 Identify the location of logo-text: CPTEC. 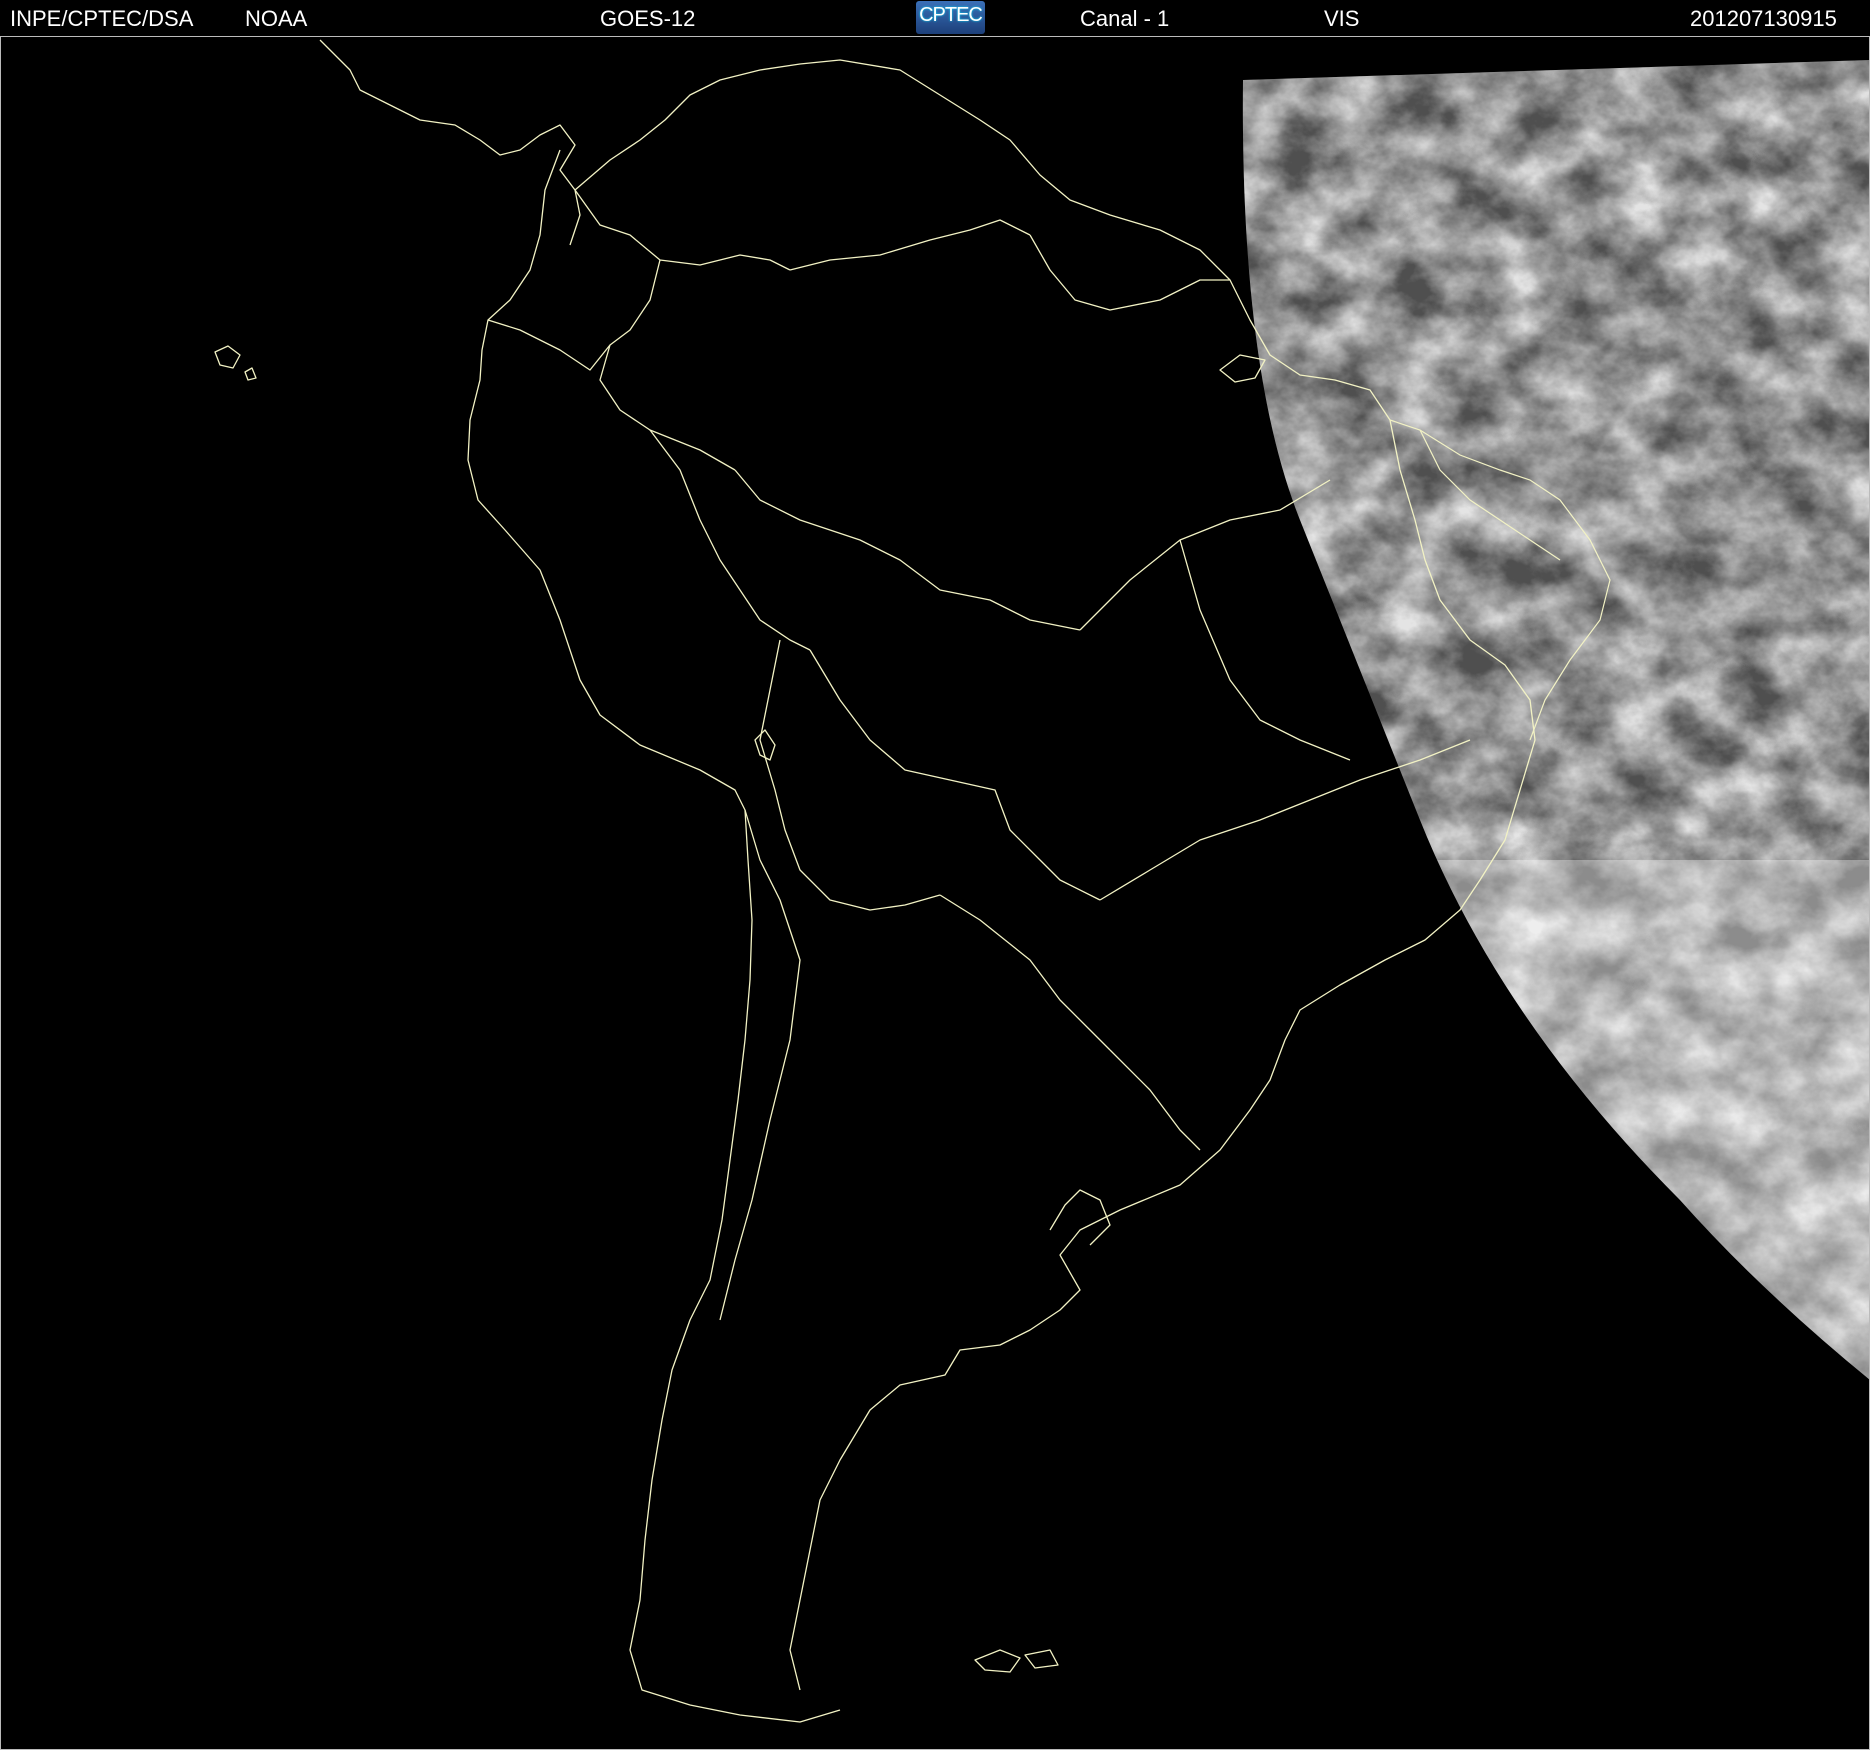
(951, 15).